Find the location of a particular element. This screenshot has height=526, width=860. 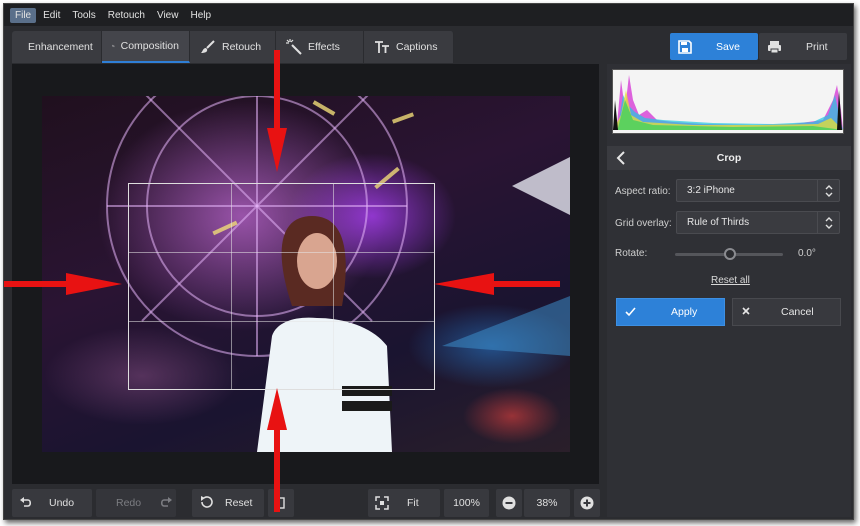

grid-overlay-select: Rule of Thirds is located at coordinates (758, 222).